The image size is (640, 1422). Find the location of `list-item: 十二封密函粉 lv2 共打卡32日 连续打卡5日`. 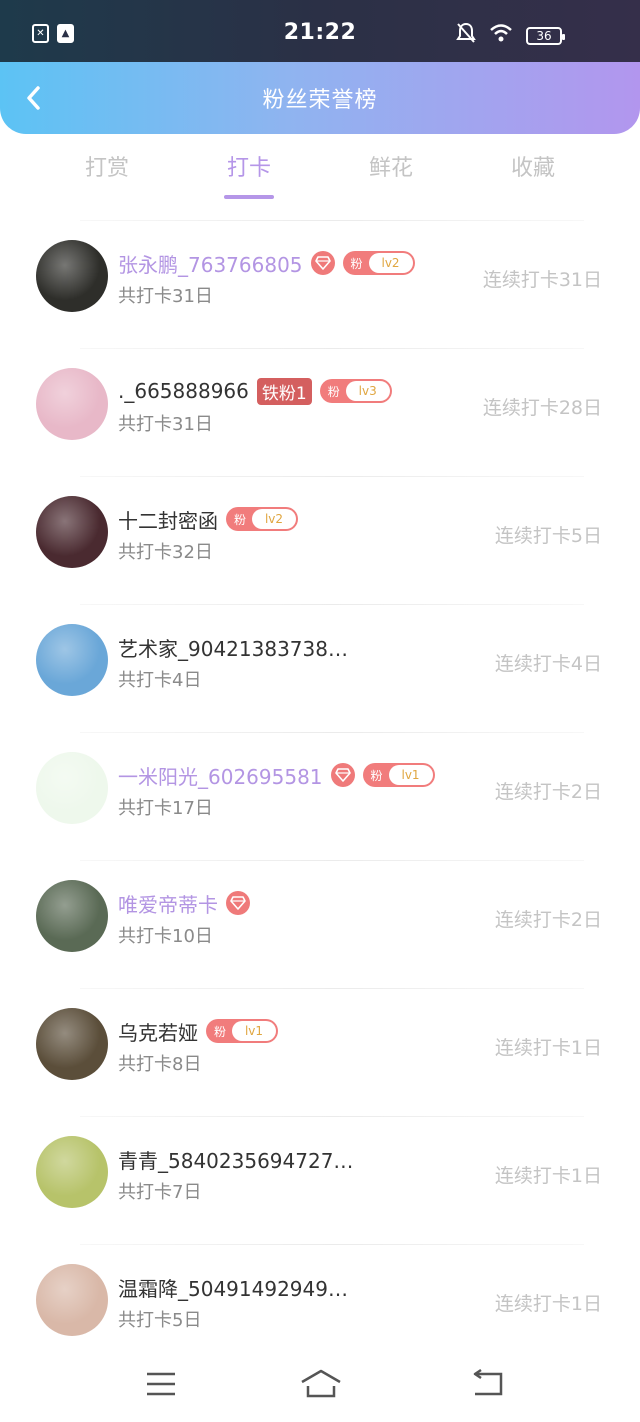

list-item: 十二封密函粉 lv2 共打卡32日 连续打卡5日 is located at coordinates (320, 540).